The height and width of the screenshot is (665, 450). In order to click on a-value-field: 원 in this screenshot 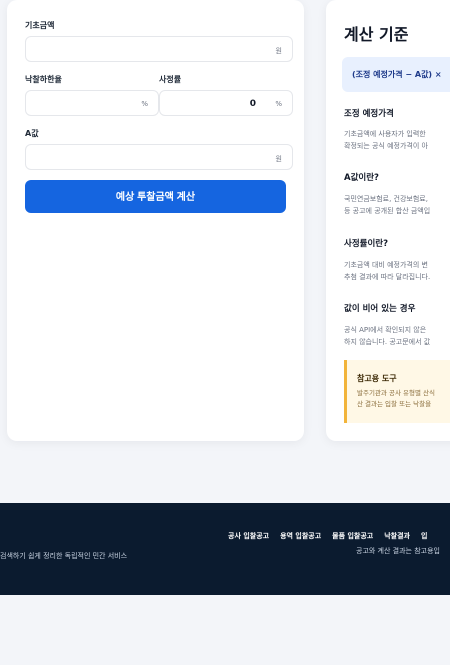, I will do `click(159, 157)`.